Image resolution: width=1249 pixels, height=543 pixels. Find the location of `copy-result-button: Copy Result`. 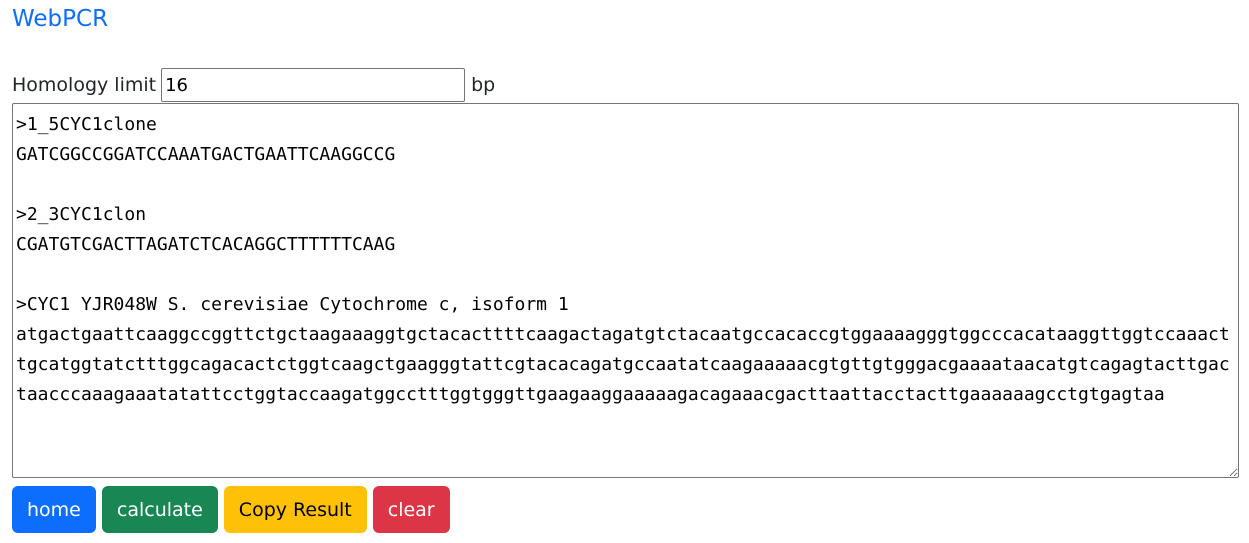

copy-result-button: Copy Result is located at coordinates (295, 509).